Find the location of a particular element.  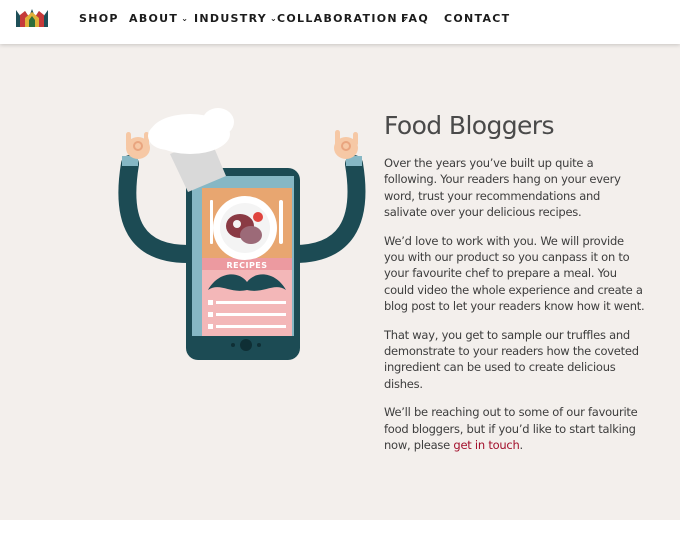

nav-shop-label: SHOP is located at coordinates (99, 18).